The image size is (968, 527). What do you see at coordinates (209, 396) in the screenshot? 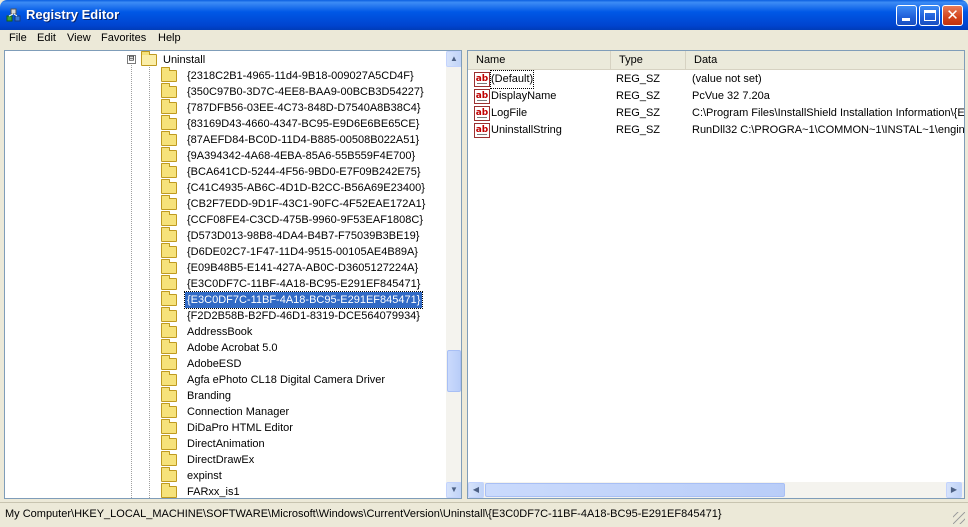
I see `tree-node-label: Branding` at bounding box center [209, 396].